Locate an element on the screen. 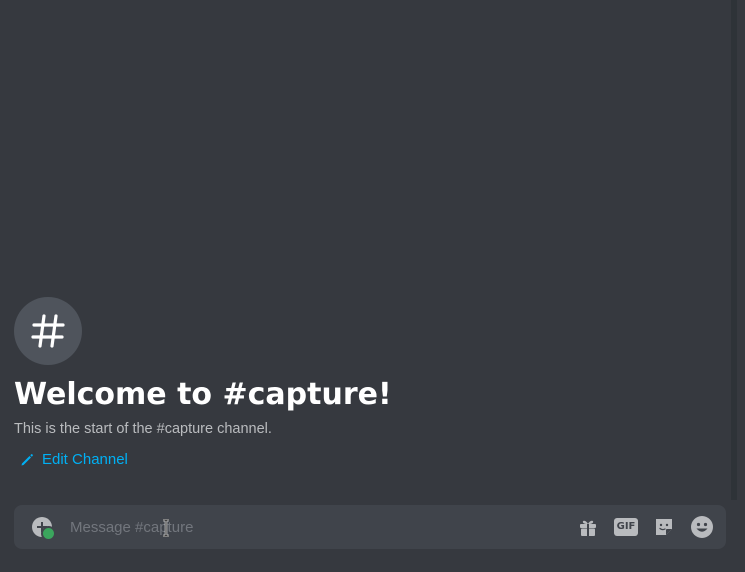 Image resolution: width=745 pixels, height=572 pixels. message-scrollbar is located at coordinates (734, 250).